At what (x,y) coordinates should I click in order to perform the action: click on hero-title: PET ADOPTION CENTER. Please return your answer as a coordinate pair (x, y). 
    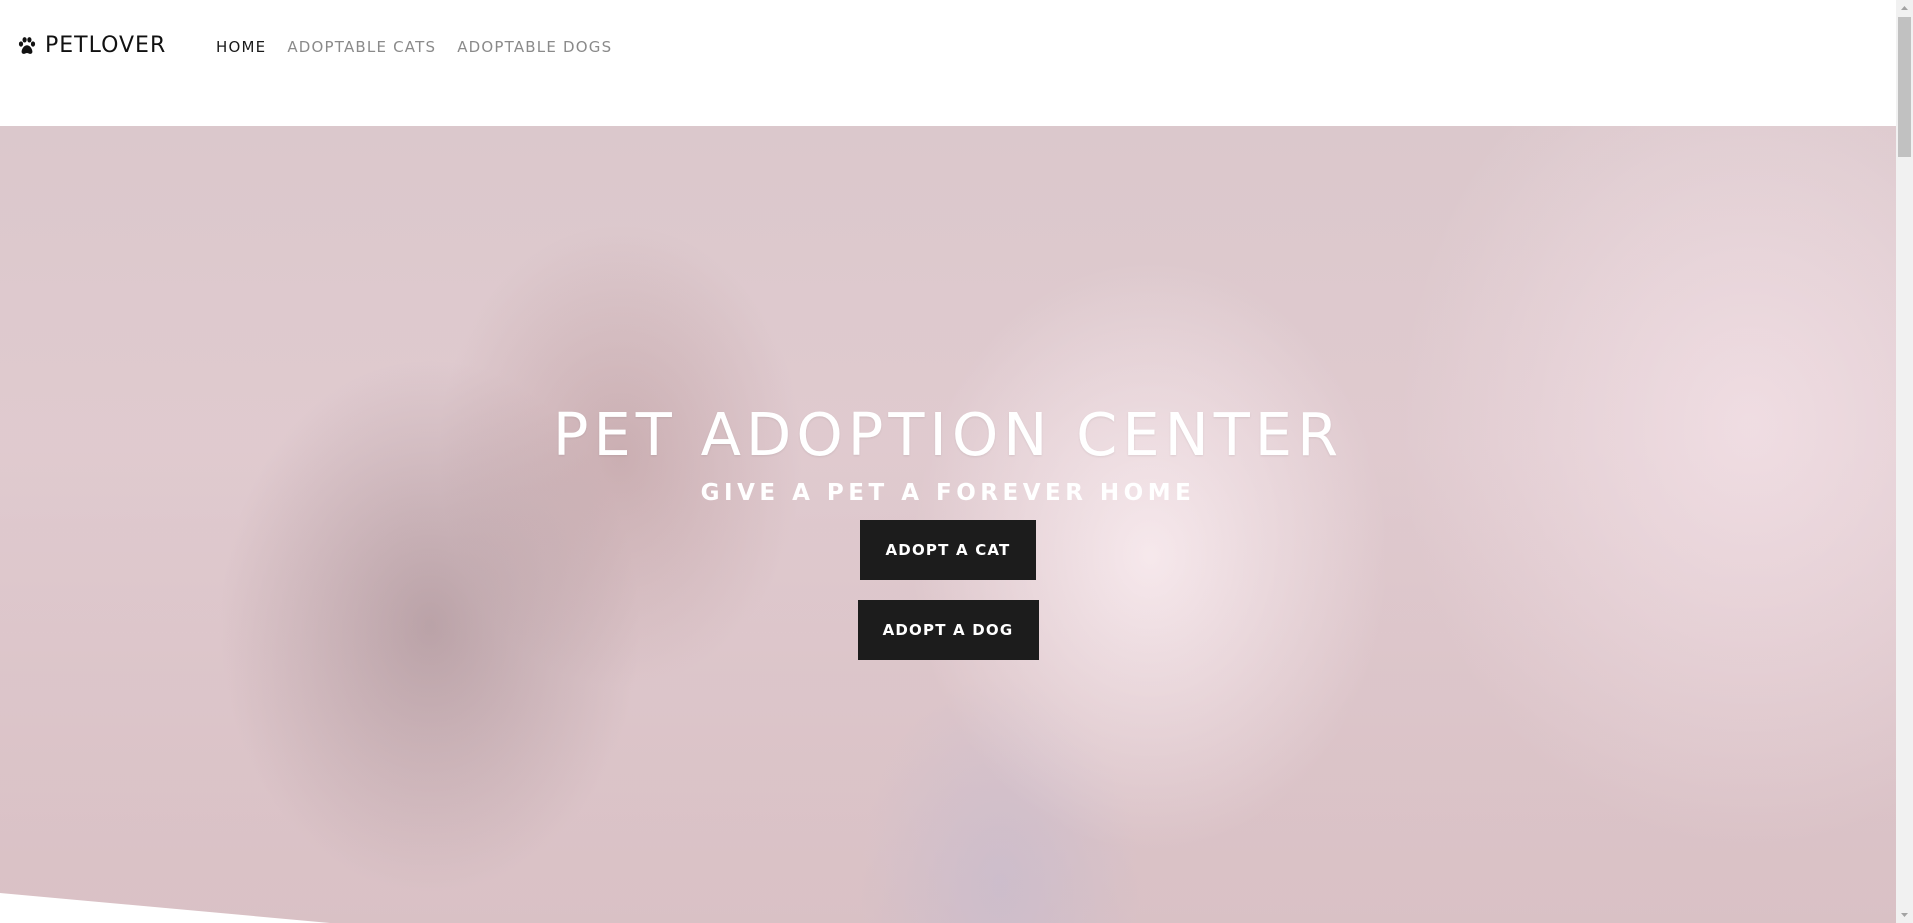
    Looking at the image, I should click on (948, 434).